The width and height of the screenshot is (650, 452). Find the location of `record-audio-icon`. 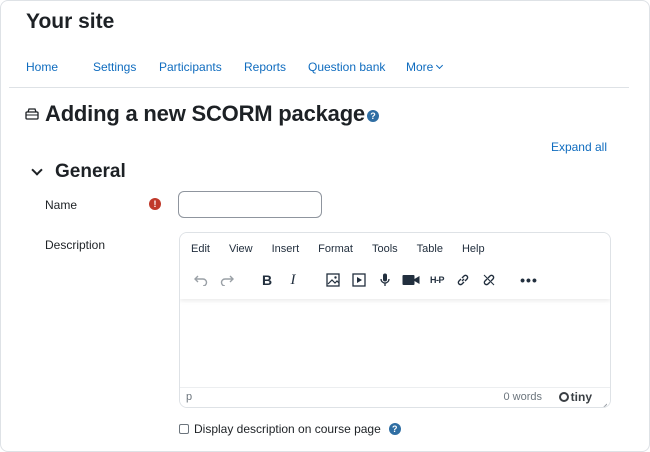

record-audio-icon is located at coordinates (385, 280).